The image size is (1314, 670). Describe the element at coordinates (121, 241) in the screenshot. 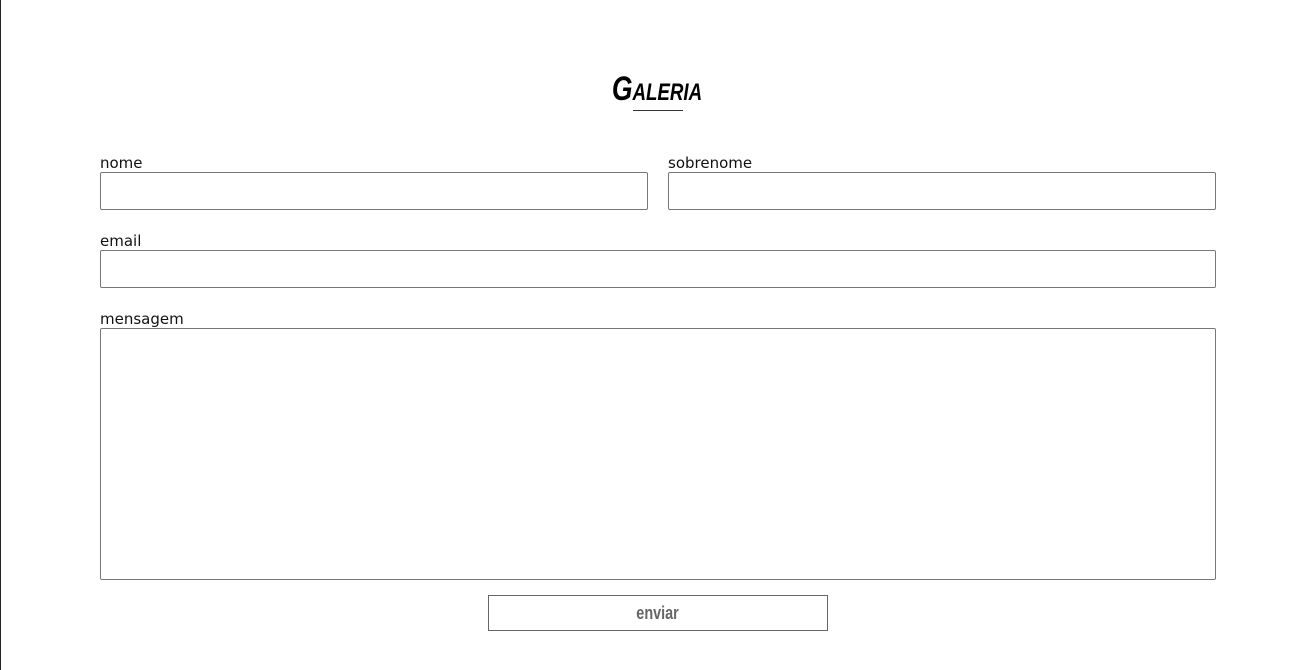

I see `email-label: email` at that location.